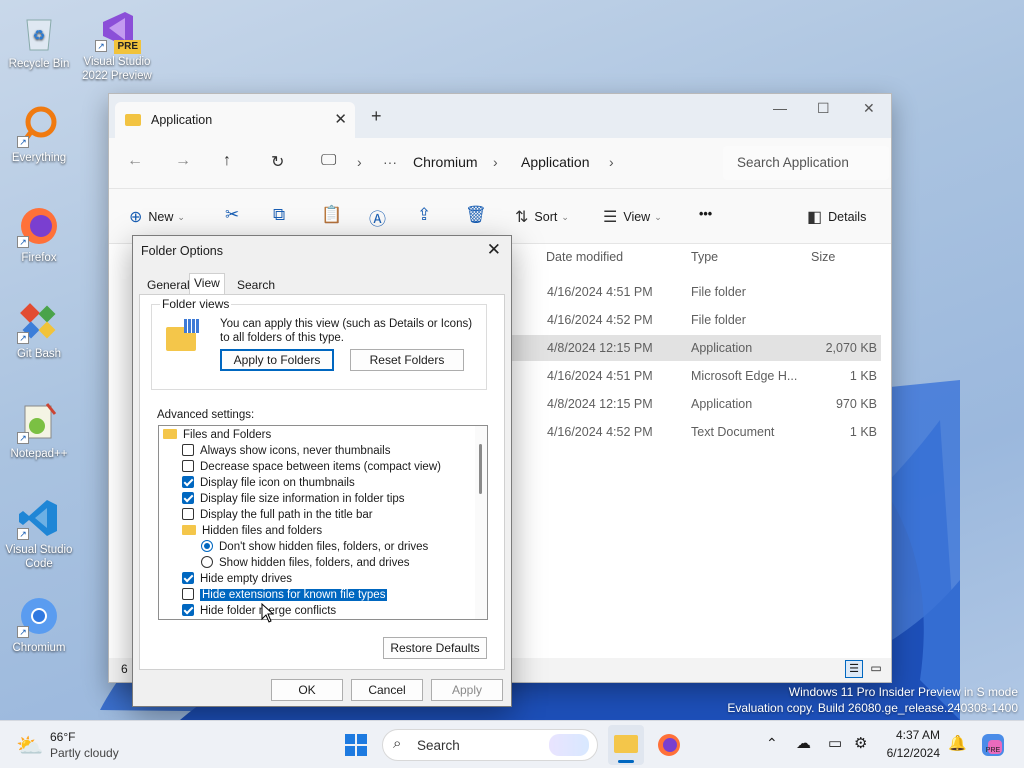  I want to click on forward-arrow-icon: →, so click(183, 161).